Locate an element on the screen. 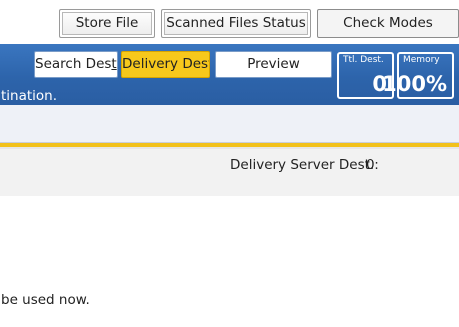  delivery-server-count: 0 is located at coordinates (370, 165).